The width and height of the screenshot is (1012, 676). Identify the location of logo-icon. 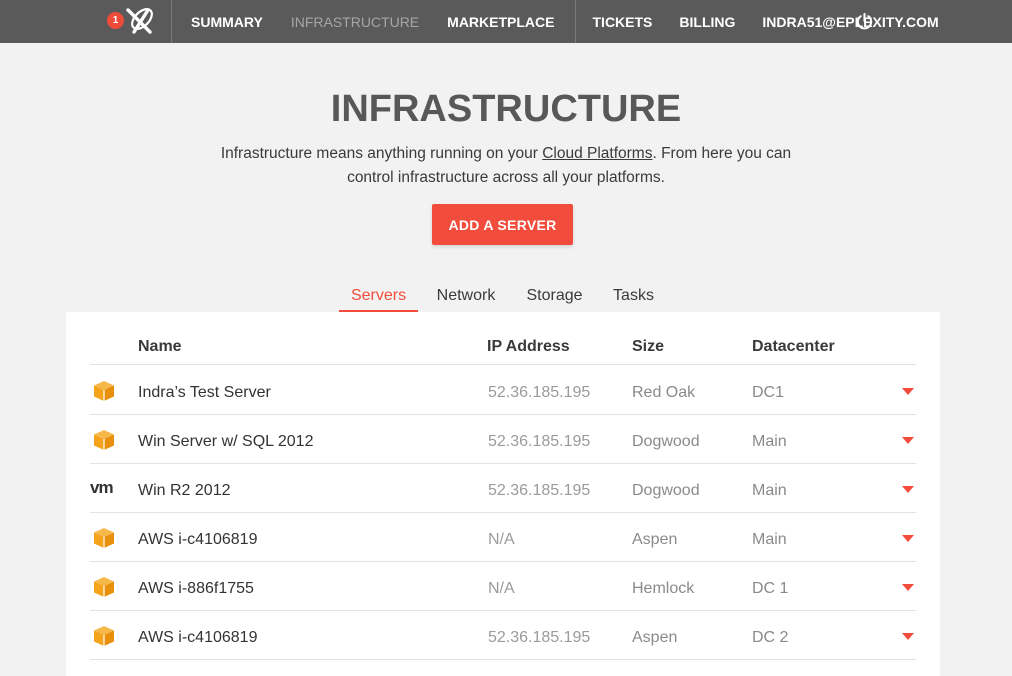
(140, 21).